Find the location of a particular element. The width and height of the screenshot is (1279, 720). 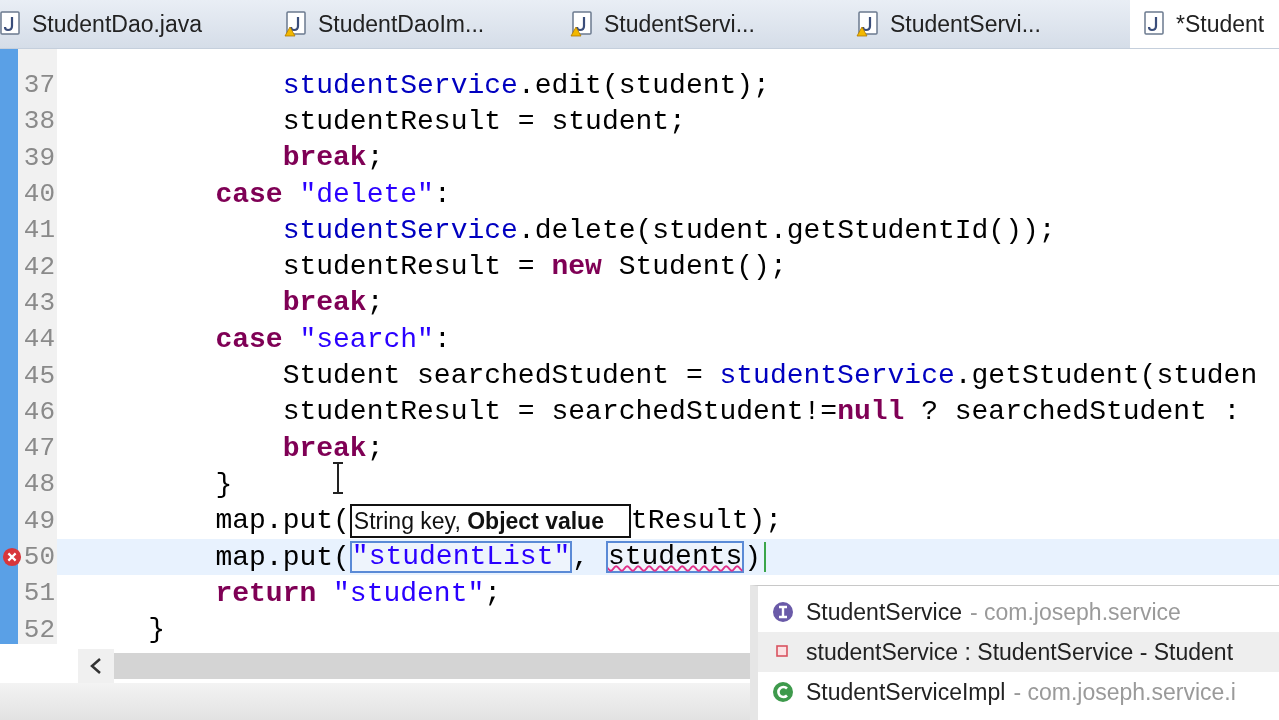

line-number: 49 is located at coordinates (39, 520).